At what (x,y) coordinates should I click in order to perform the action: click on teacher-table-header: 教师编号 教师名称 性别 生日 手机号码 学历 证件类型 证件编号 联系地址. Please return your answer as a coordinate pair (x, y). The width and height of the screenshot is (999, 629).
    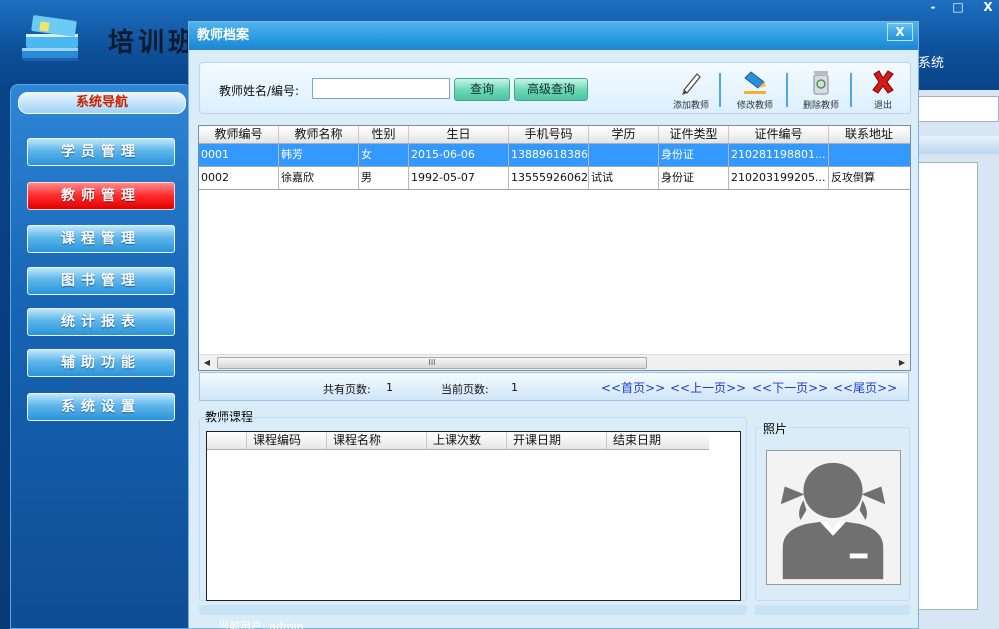
    Looking at the image, I should click on (554, 135).